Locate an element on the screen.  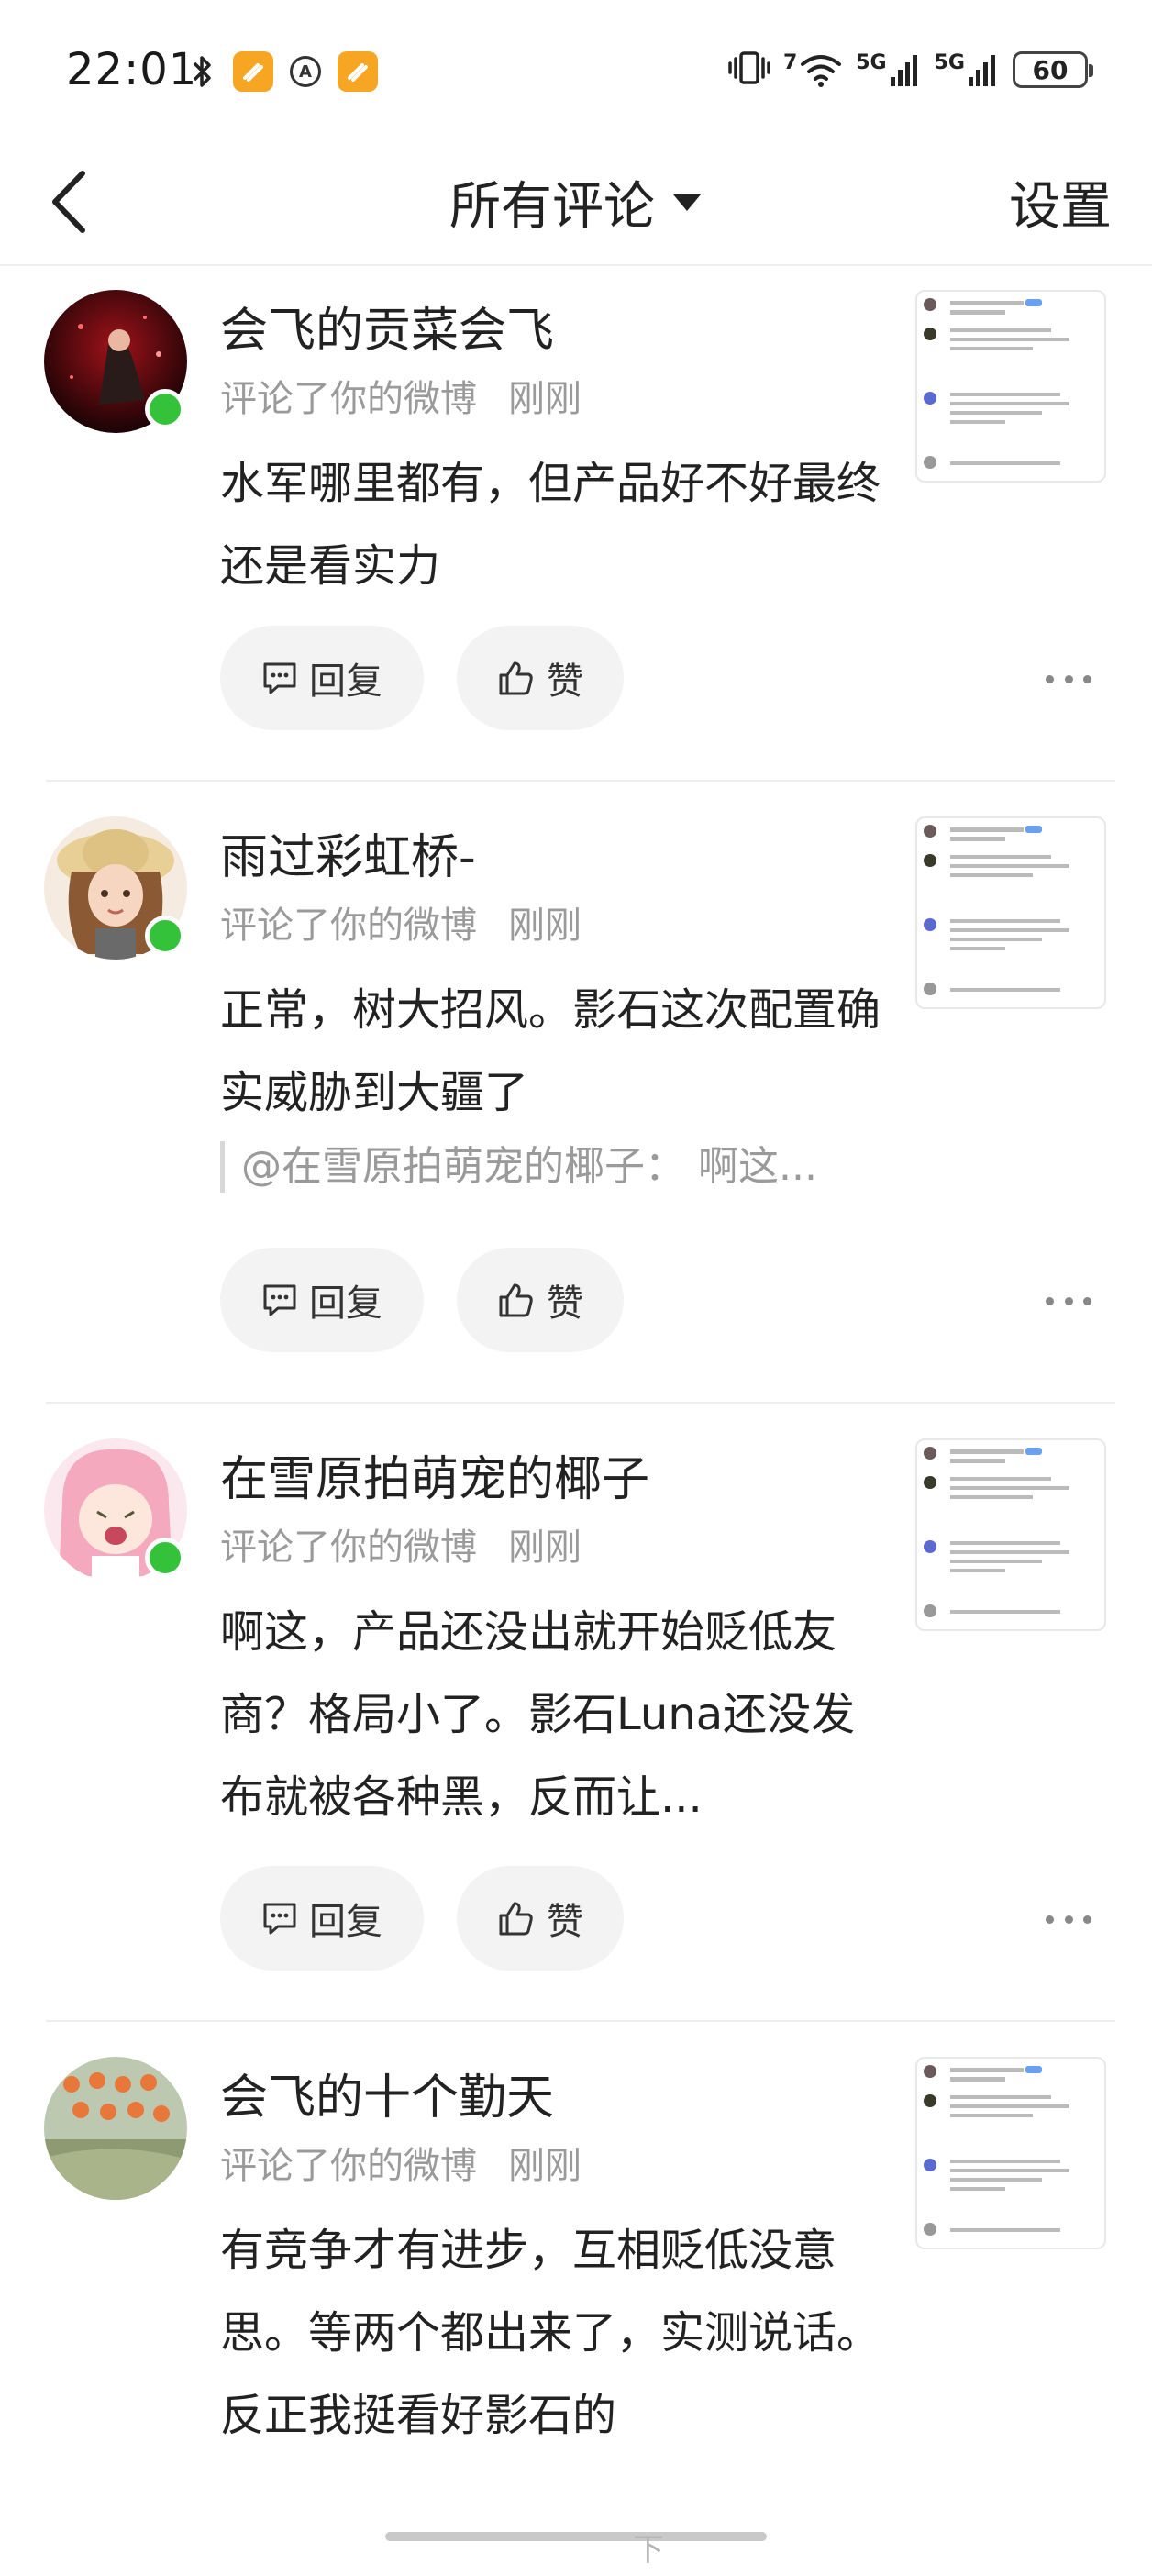
status-time: 22:01 is located at coordinates (132, 69).